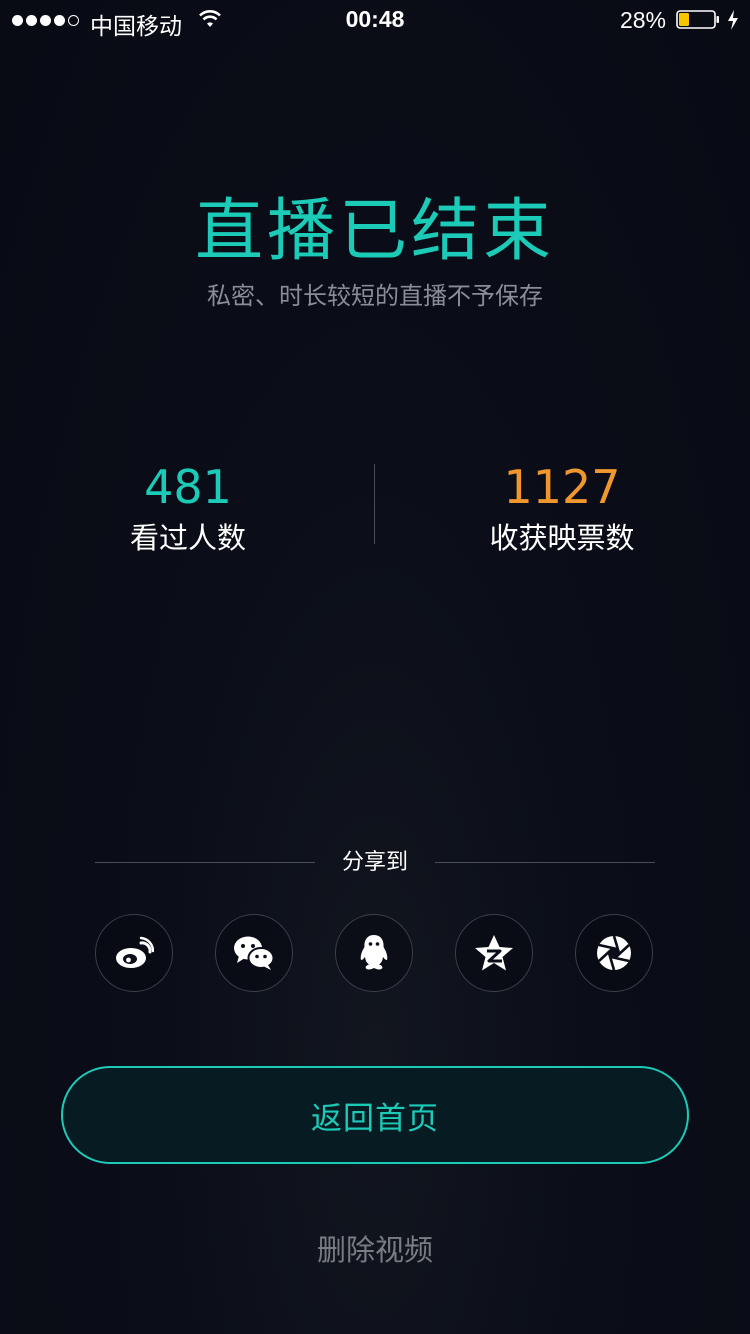  Describe the element at coordinates (374, 231) in the screenshot. I see `page-title: 直播已结束` at that location.